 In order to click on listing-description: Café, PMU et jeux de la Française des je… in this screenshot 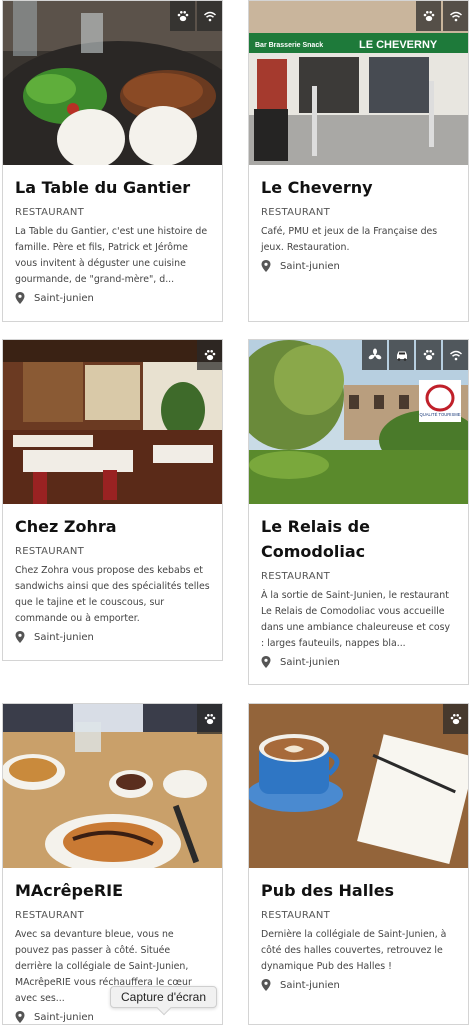, I will do `click(349, 239)`.